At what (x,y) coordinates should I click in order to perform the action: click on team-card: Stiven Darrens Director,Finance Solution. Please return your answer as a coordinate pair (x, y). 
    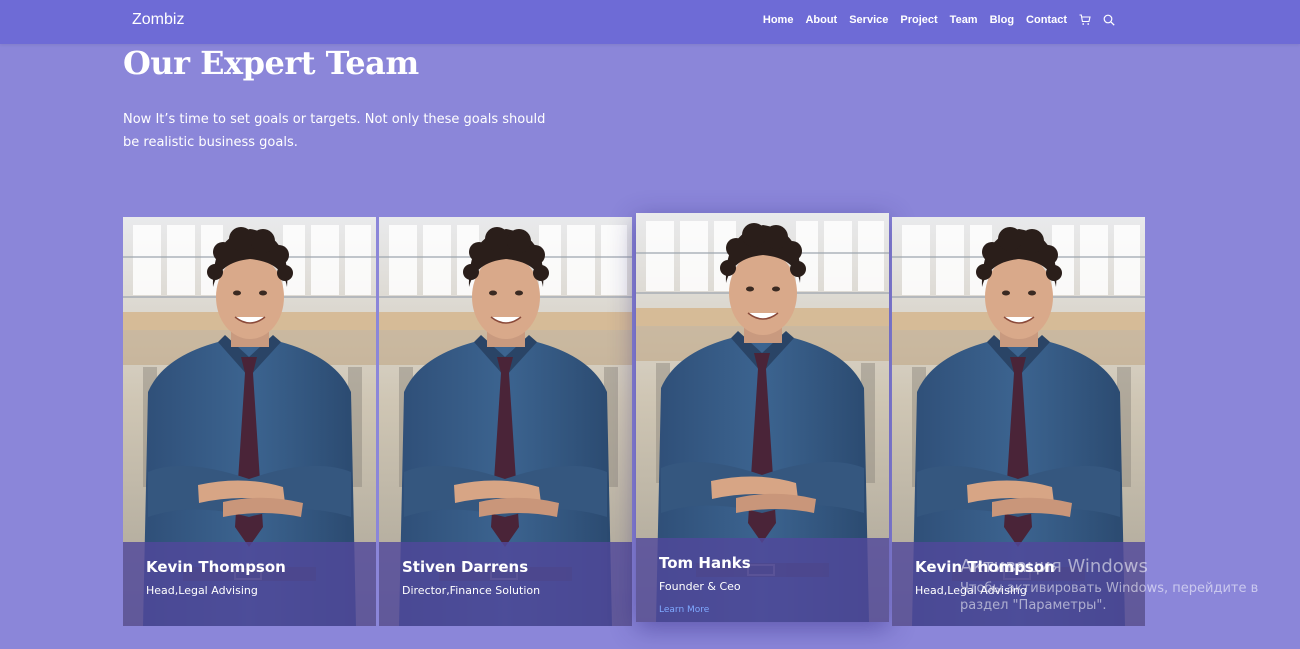
    Looking at the image, I should click on (505, 421).